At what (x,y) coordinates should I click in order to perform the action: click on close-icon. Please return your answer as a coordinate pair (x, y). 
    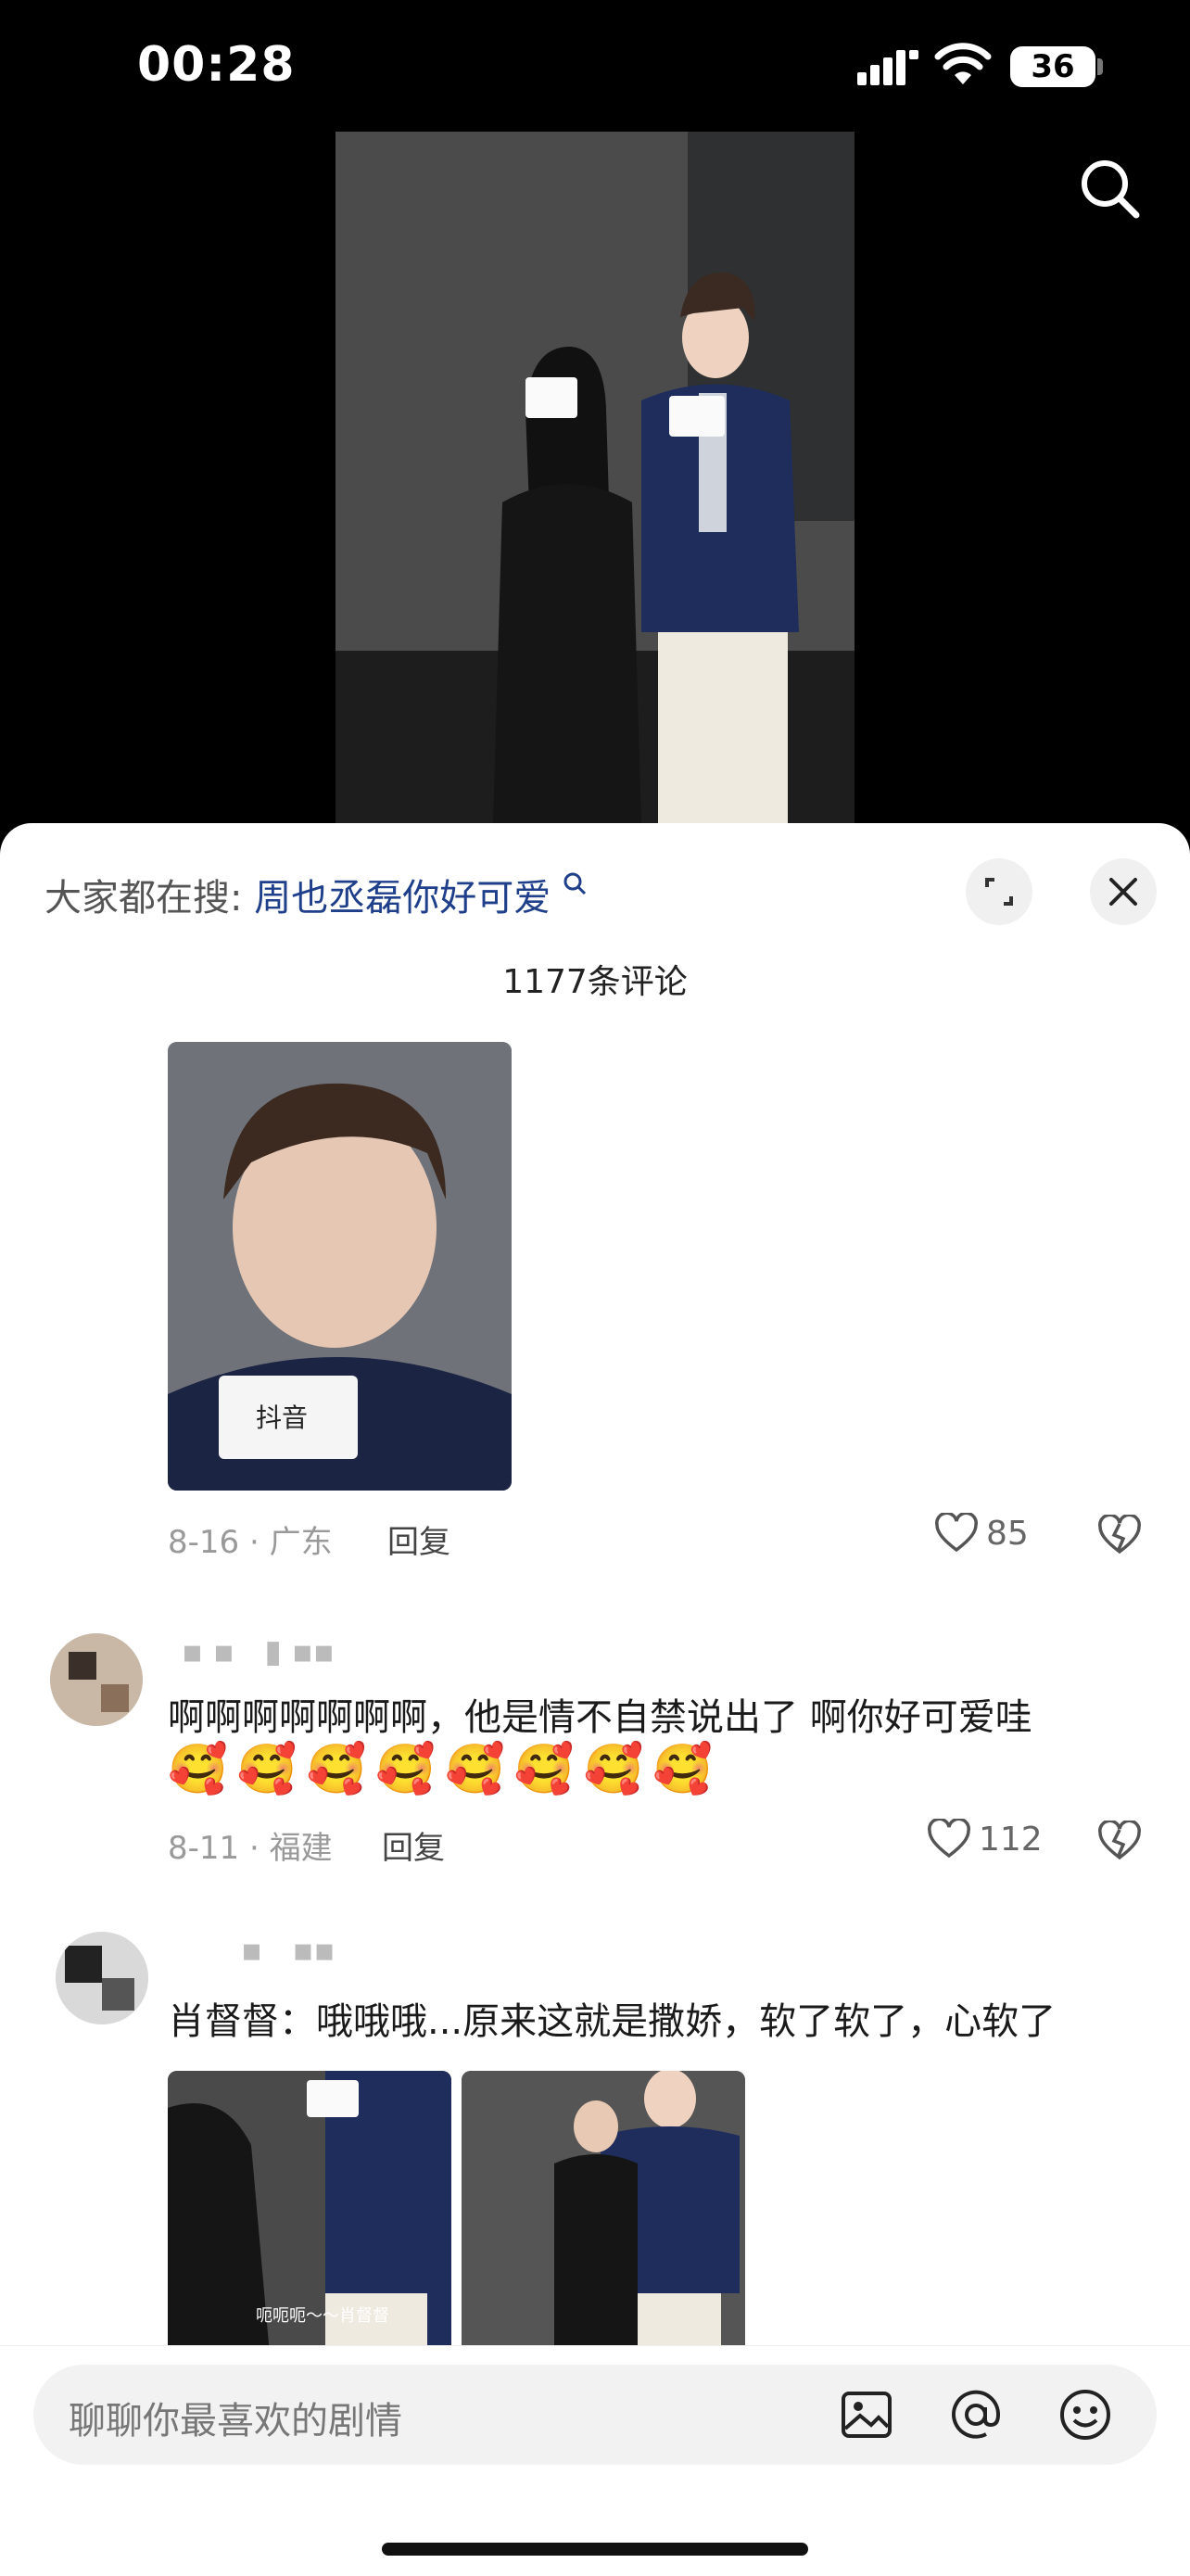
    Looking at the image, I should click on (1123, 892).